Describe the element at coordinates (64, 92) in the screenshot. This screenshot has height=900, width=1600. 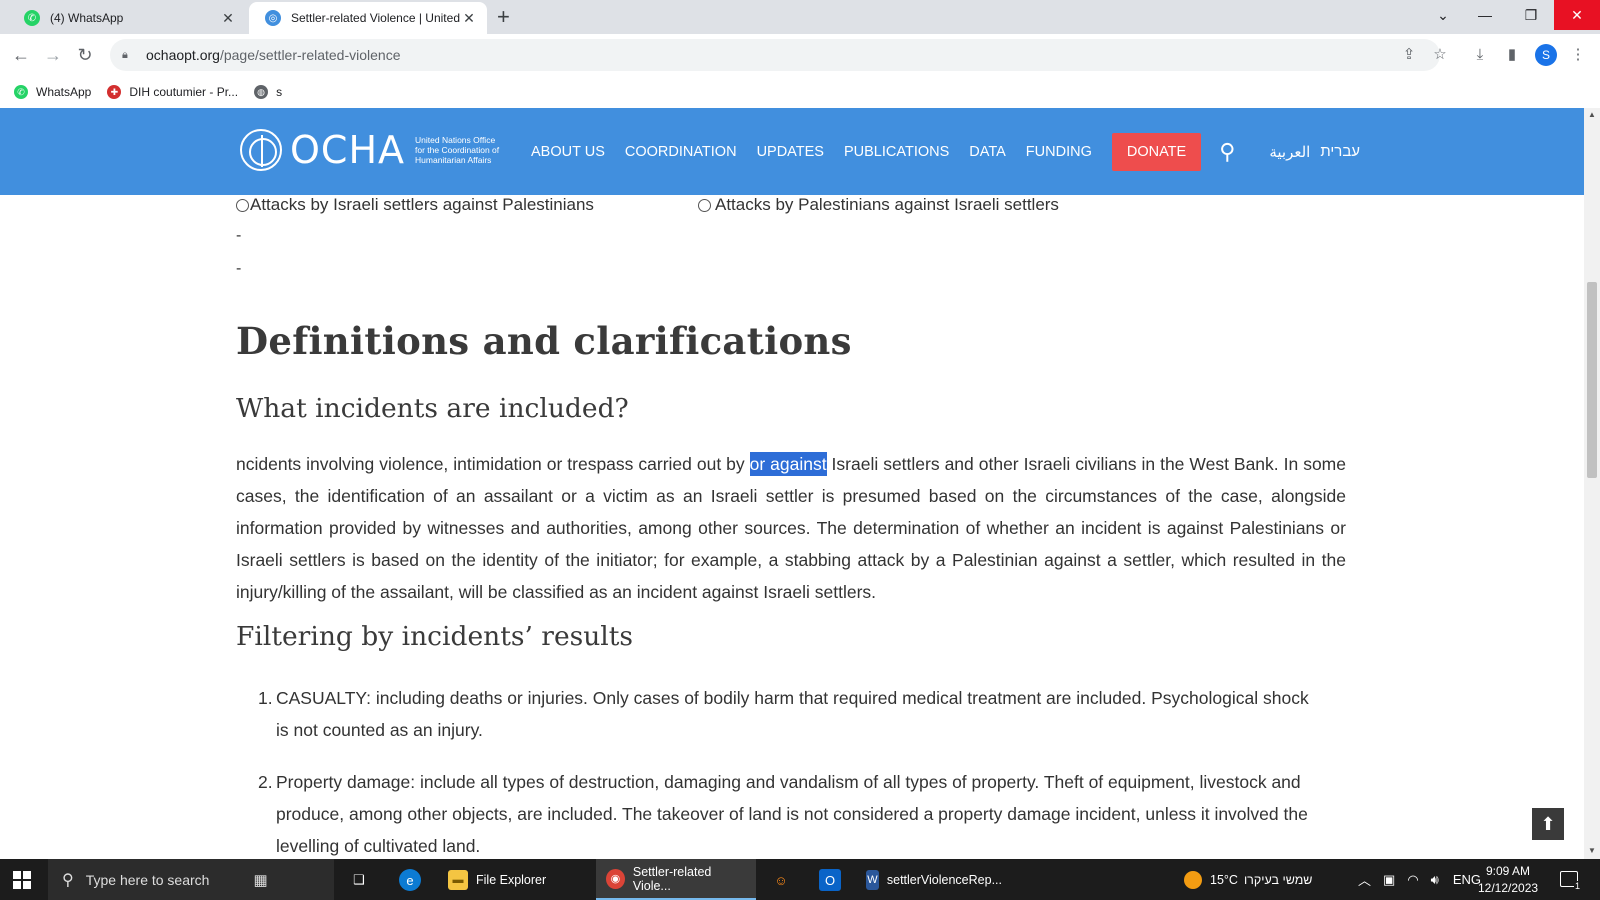
I see `bookmark-label: WhatsApp` at that location.